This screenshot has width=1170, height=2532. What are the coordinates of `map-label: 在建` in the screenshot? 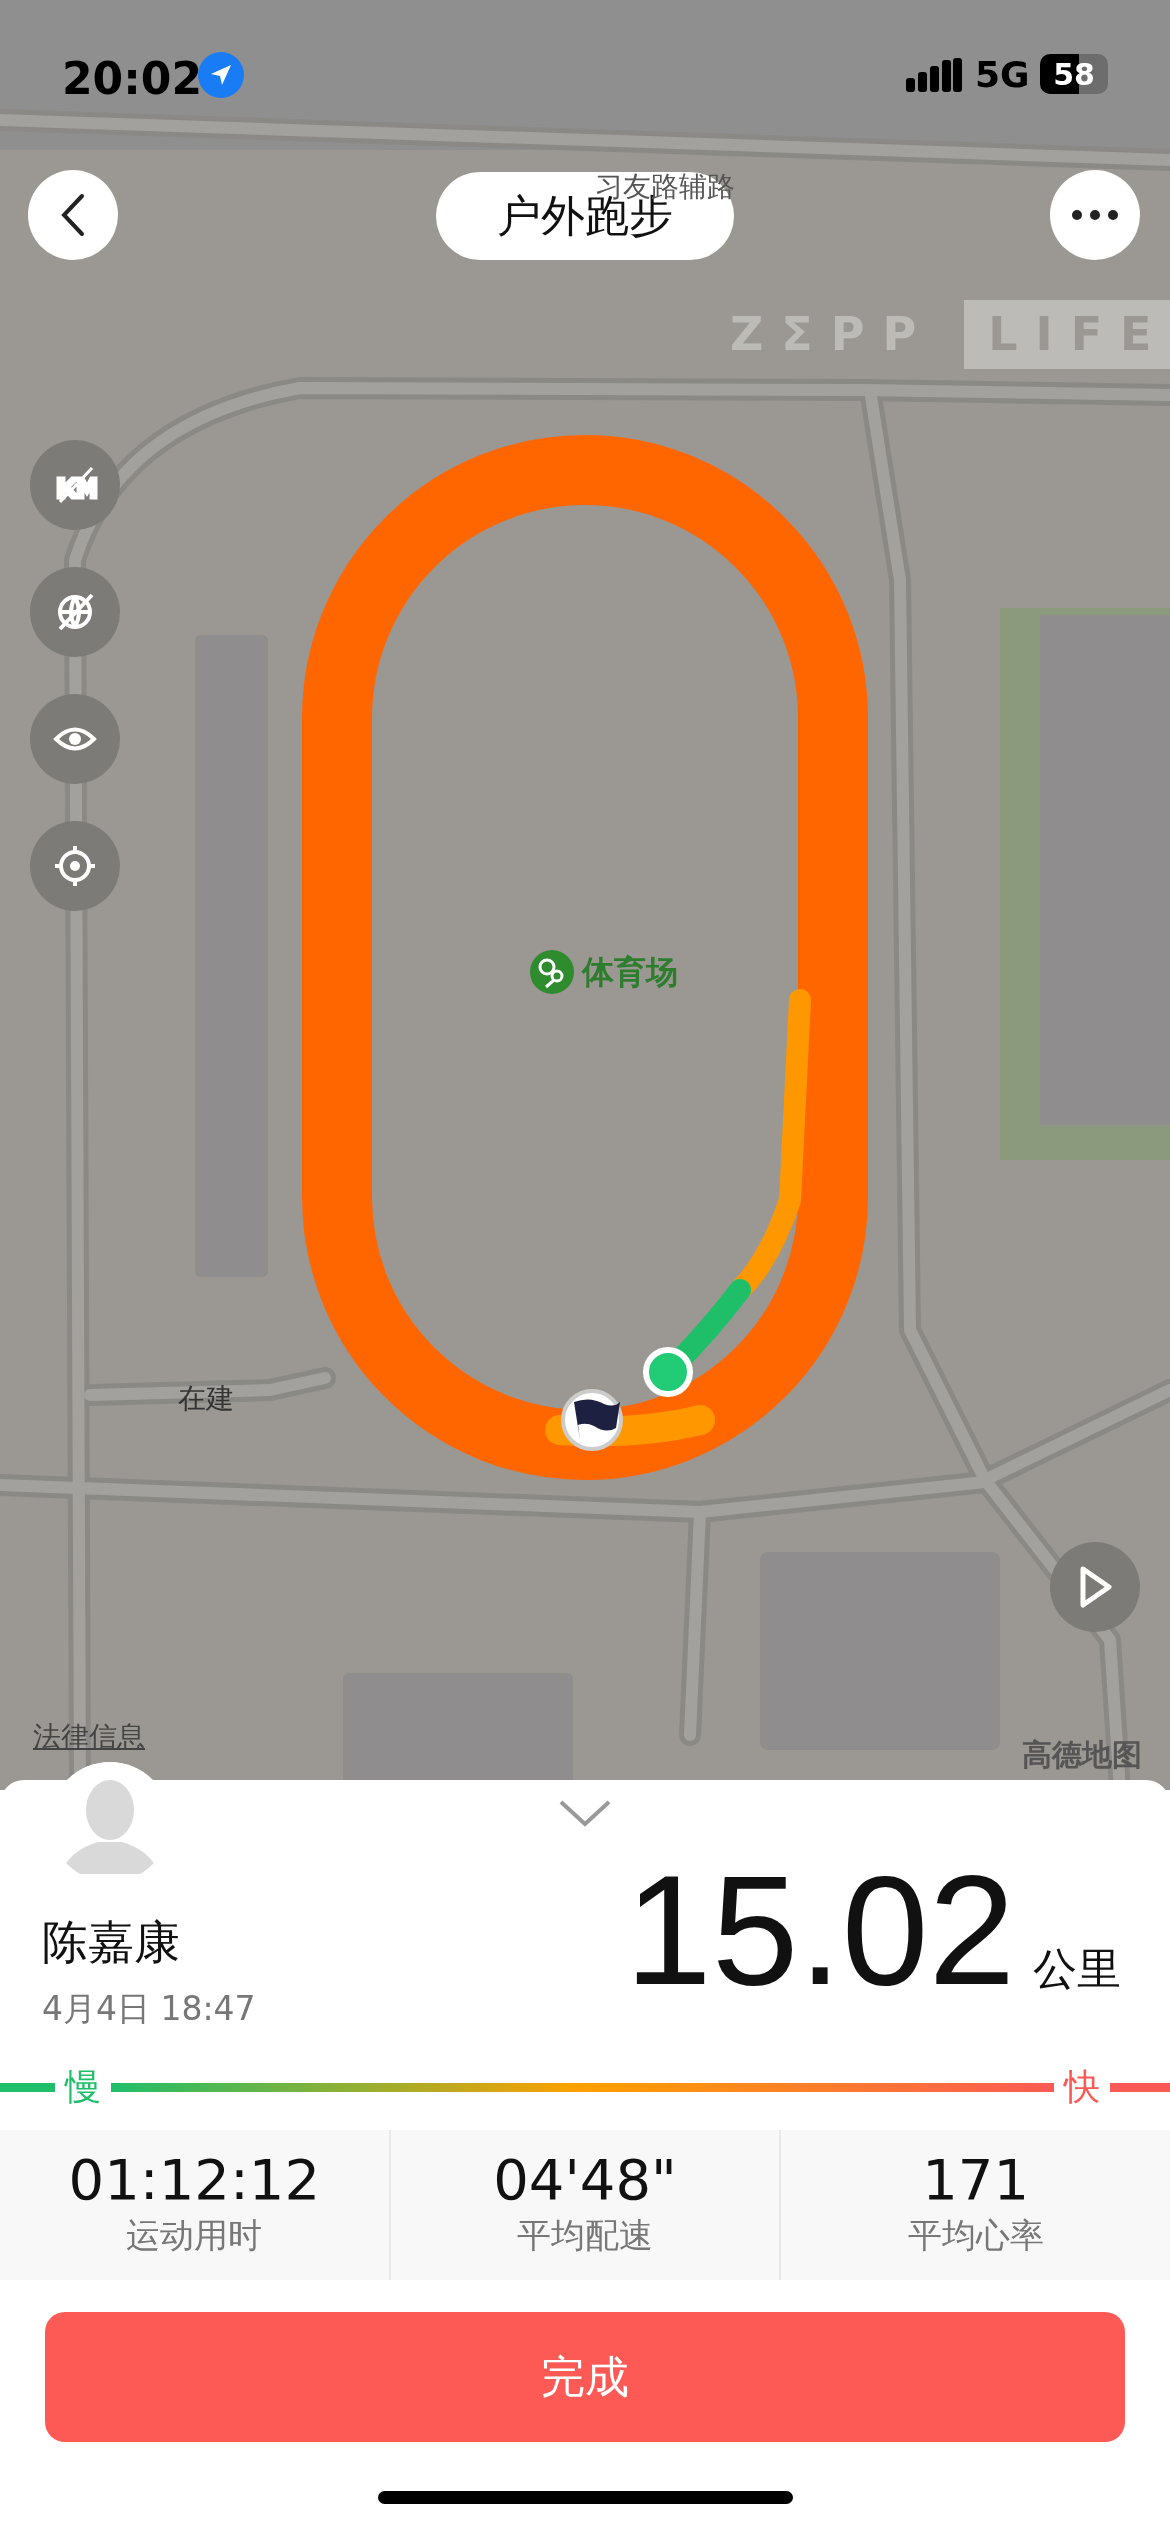 It's located at (206, 1399).